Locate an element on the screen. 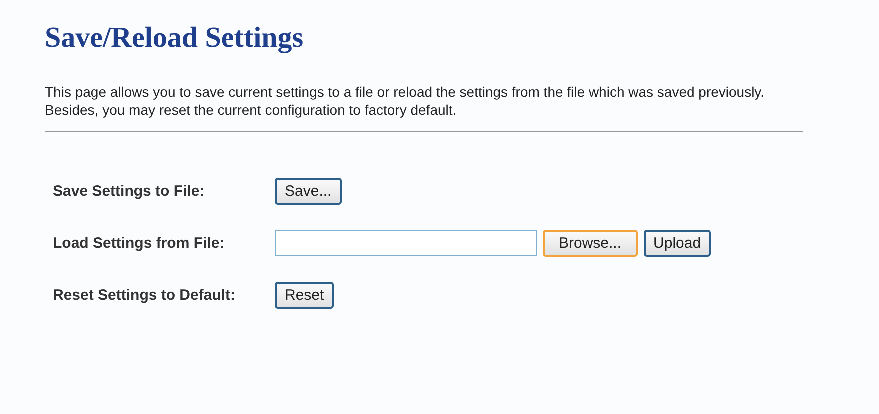  action-button: Upload is located at coordinates (678, 243).